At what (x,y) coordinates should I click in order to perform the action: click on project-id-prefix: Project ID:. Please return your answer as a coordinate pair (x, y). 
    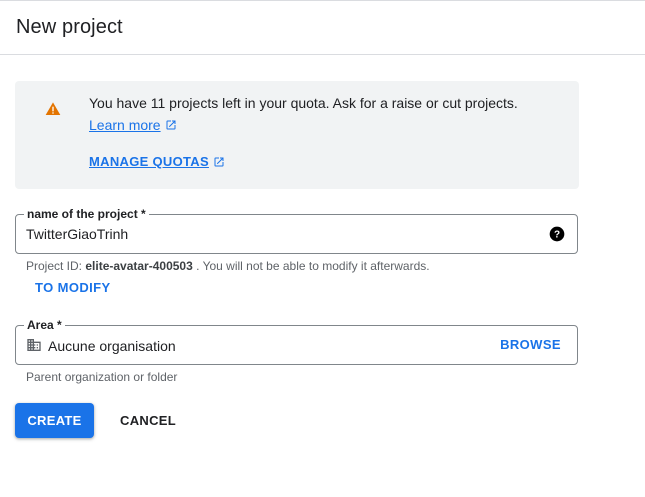
    Looking at the image, I should click on (54, 266).